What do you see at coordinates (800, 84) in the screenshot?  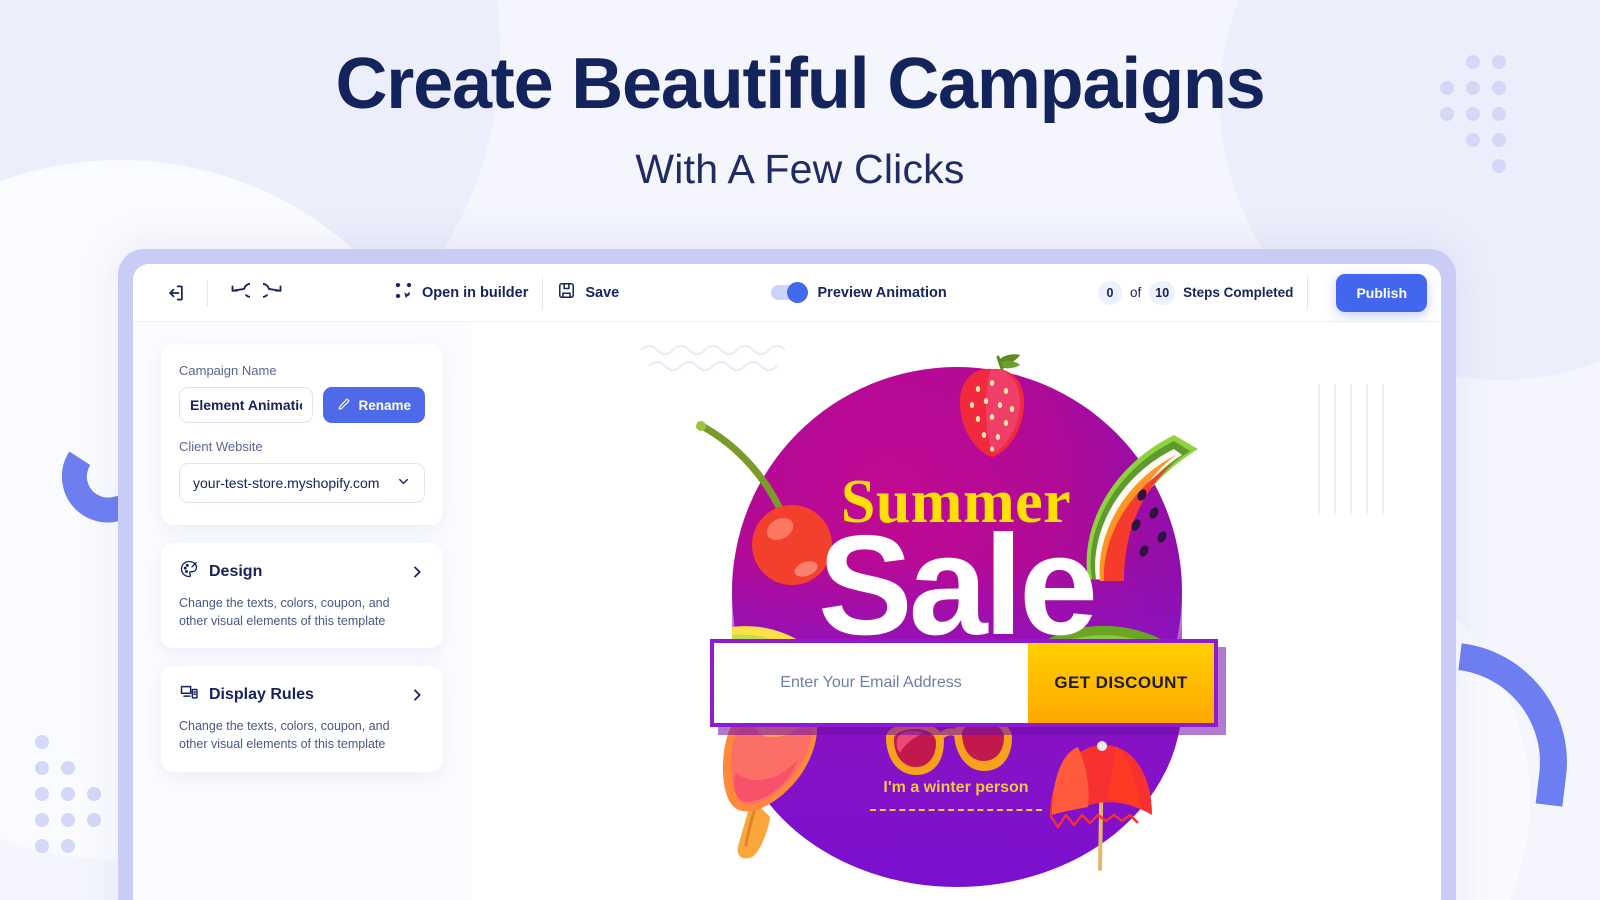 I see `page-title: Create Beautiful Campaigns` at bounding box center [800, 84].